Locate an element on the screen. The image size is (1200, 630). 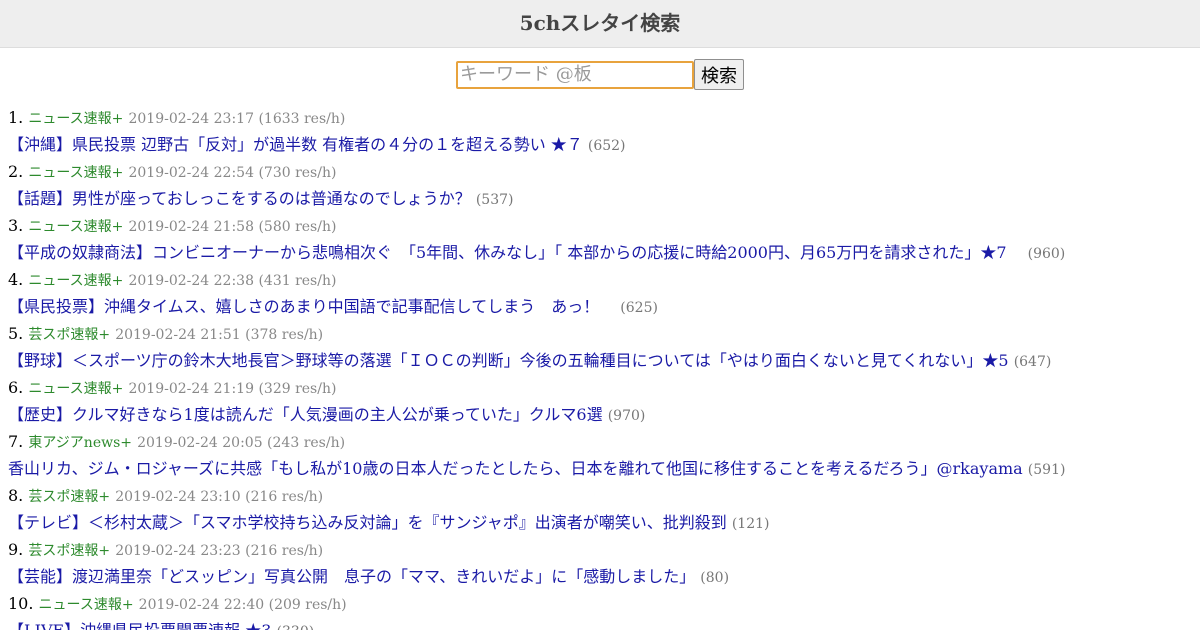
result-meta: 5. 芸スポ速報+ 2019-02-24 21:51 (378 res/h) is located at coordinates (604, 333).